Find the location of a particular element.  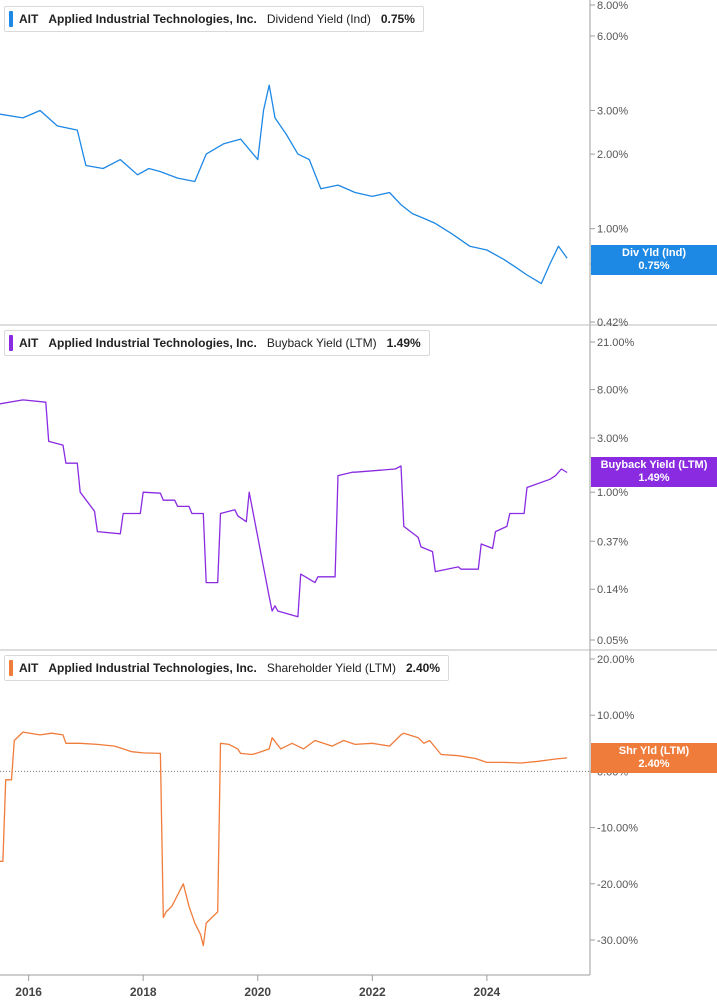

x-tick-label: 2016 is located at coordinates (28, 992).